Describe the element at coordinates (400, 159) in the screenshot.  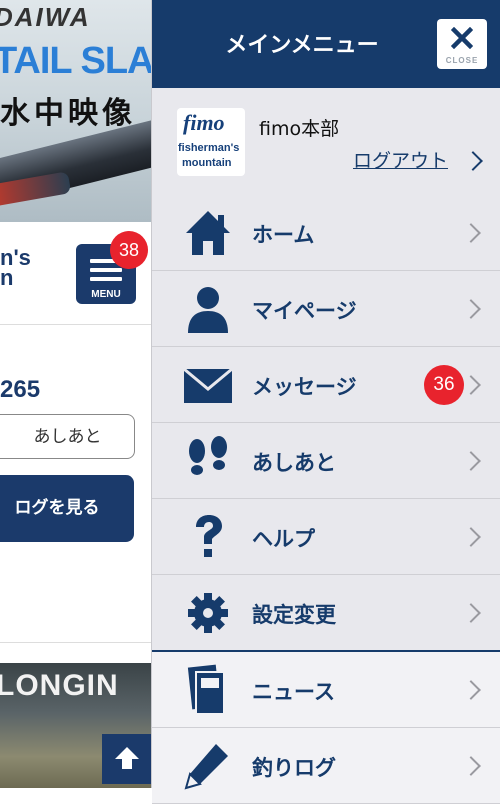
I see `logout-link: ログアウト` at that location.